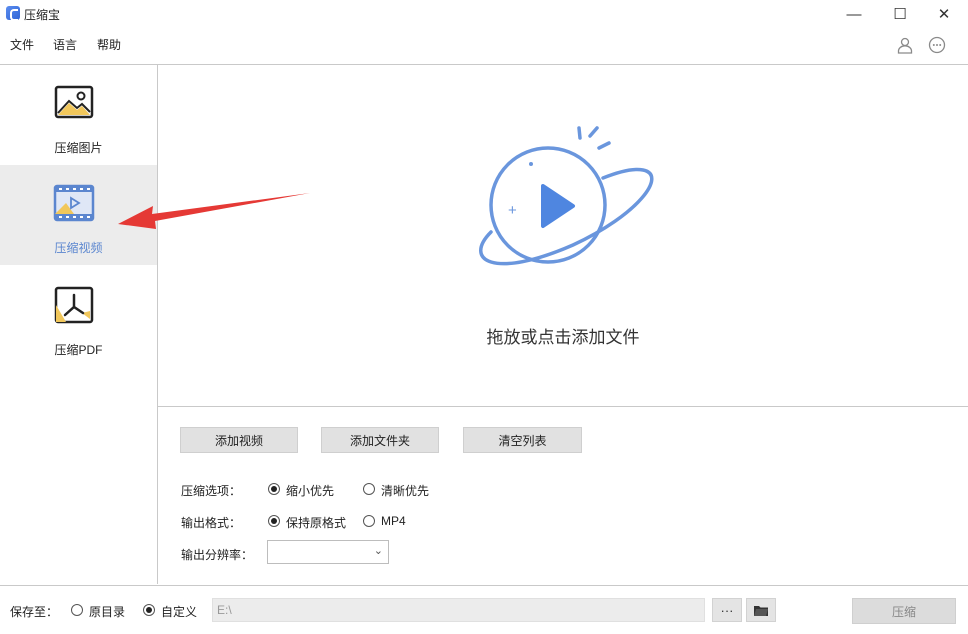 The height and width of the screenshot is (634, 968). I want to click on sidebar-item-compress-image: 压缩图片, so click(78, 115).